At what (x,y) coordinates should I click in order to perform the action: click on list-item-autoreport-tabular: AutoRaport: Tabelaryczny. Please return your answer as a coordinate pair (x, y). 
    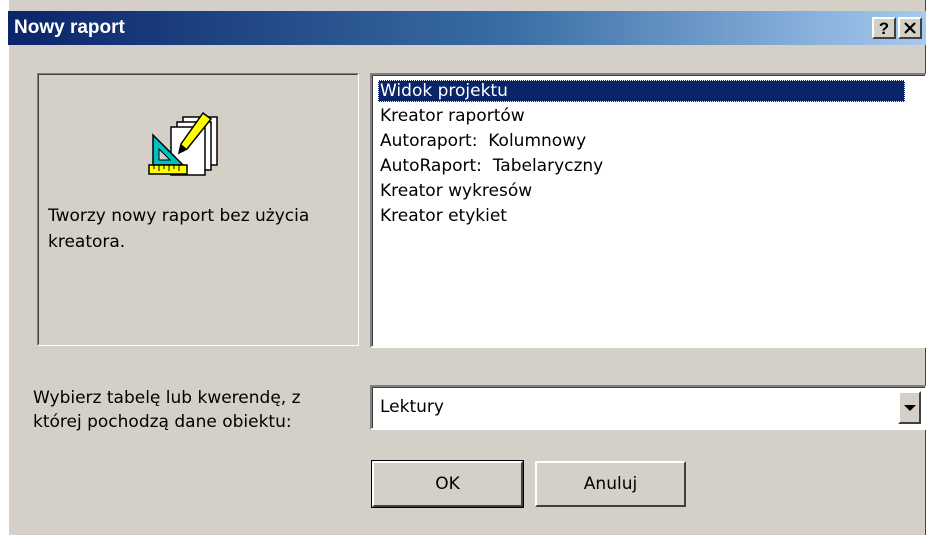
    Looking at the image, I should click on (491, 166).